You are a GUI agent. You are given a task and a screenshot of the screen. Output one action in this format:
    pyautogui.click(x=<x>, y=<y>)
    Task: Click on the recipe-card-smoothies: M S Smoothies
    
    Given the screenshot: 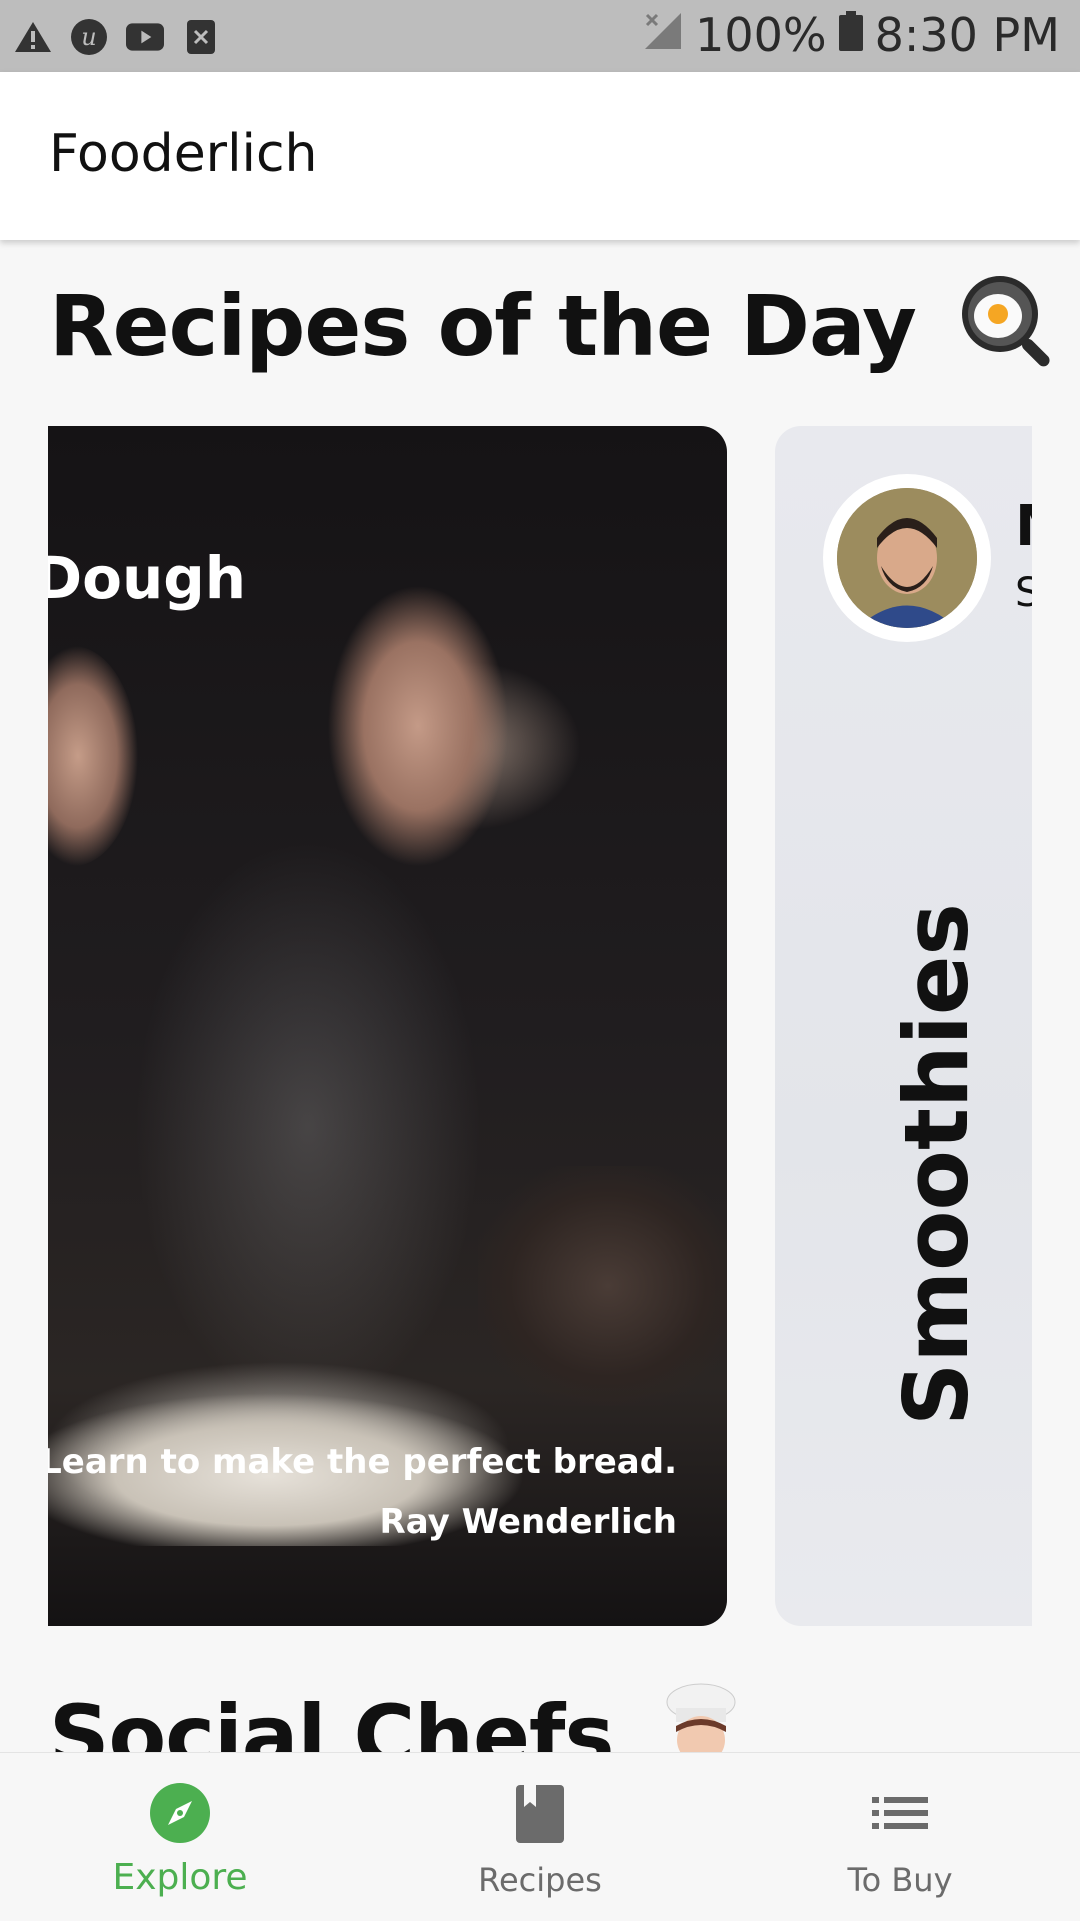 What is the action you would take?
    pyautogui.click(x=903, y=1026)
    